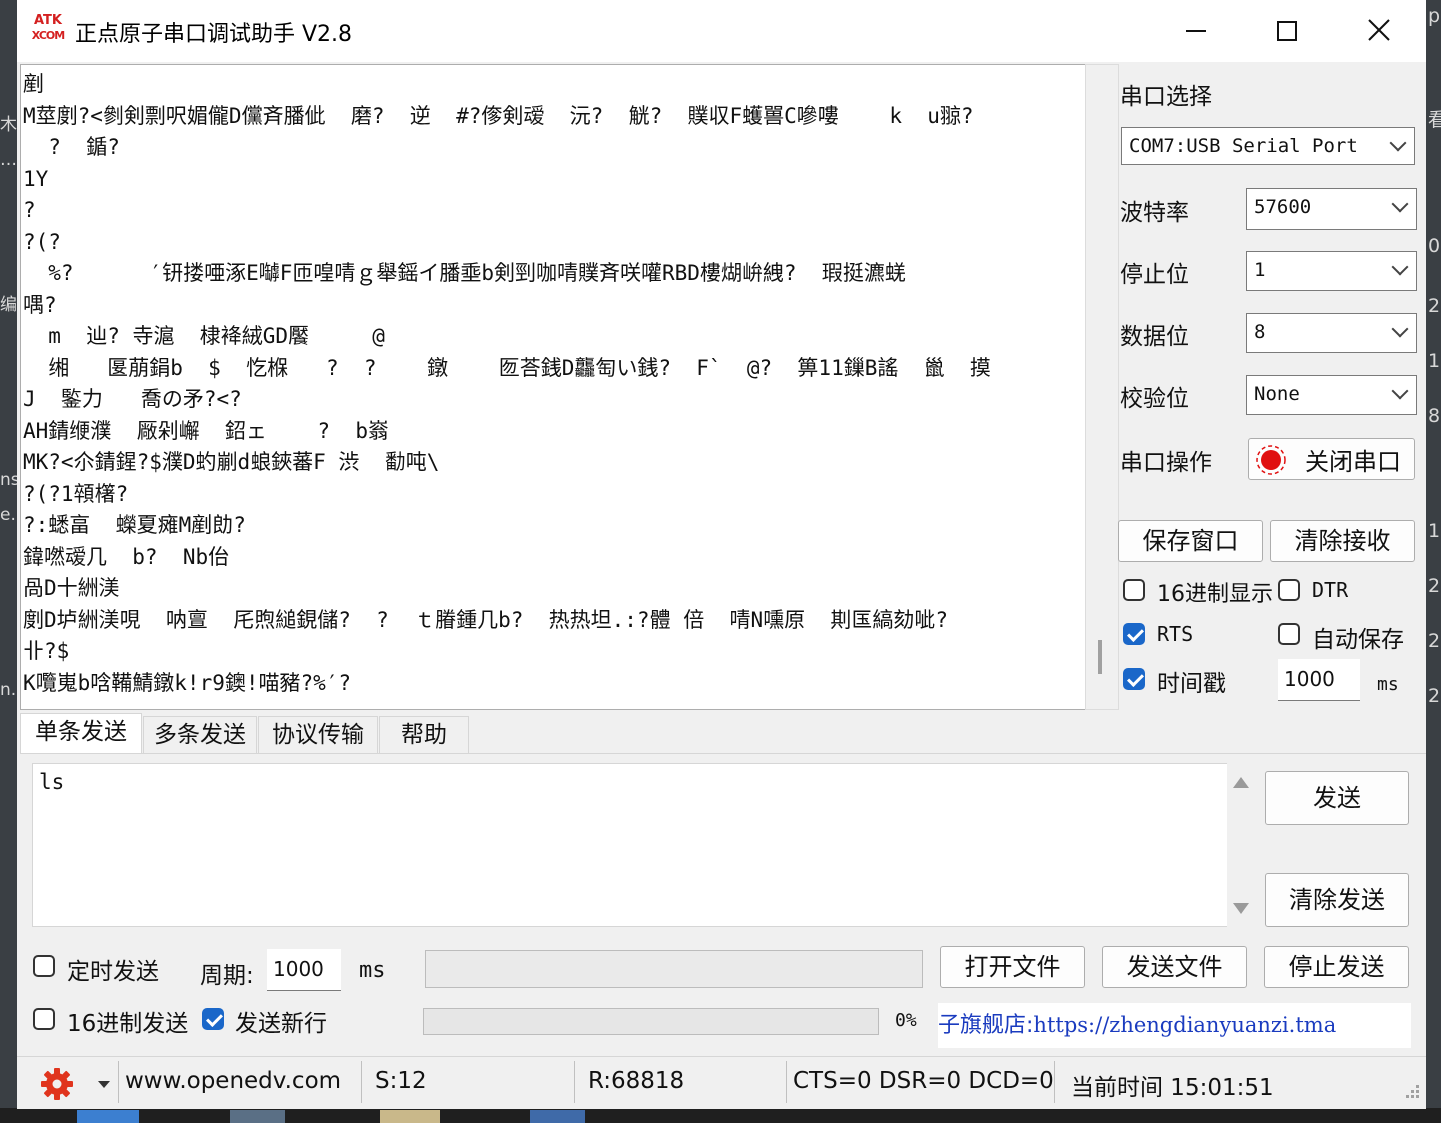 Image resolution: width=1441 pixels, height=1123 pixels. I want to click on desktop-right-edge: pa看0:21581(242424, so click(1433, 561).